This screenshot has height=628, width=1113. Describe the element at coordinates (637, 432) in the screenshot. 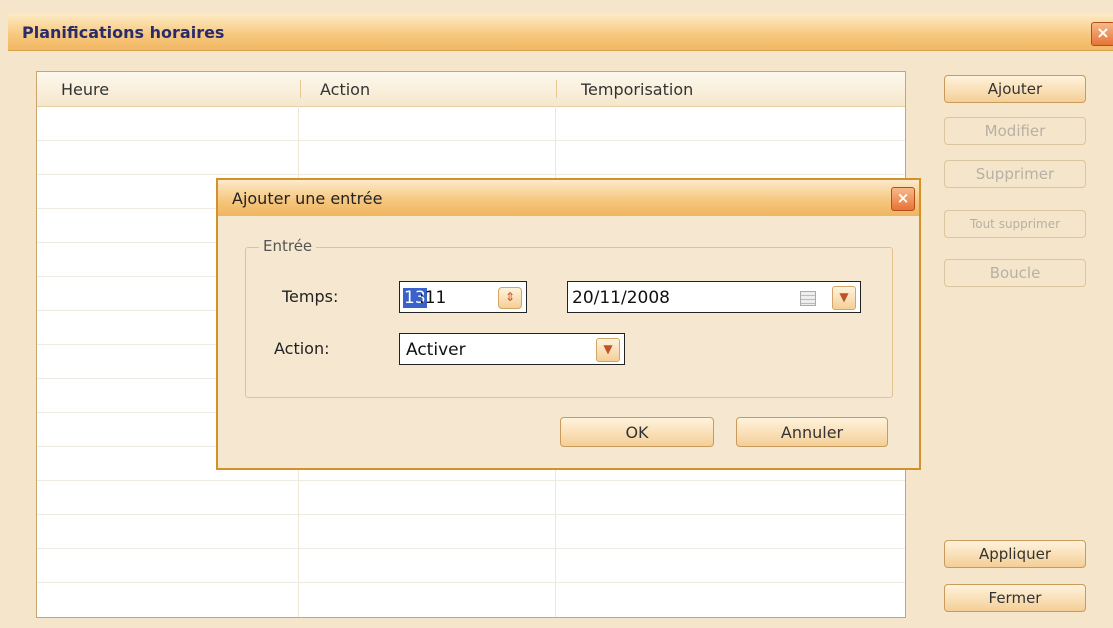

I see `ok-button: OK` at that location.